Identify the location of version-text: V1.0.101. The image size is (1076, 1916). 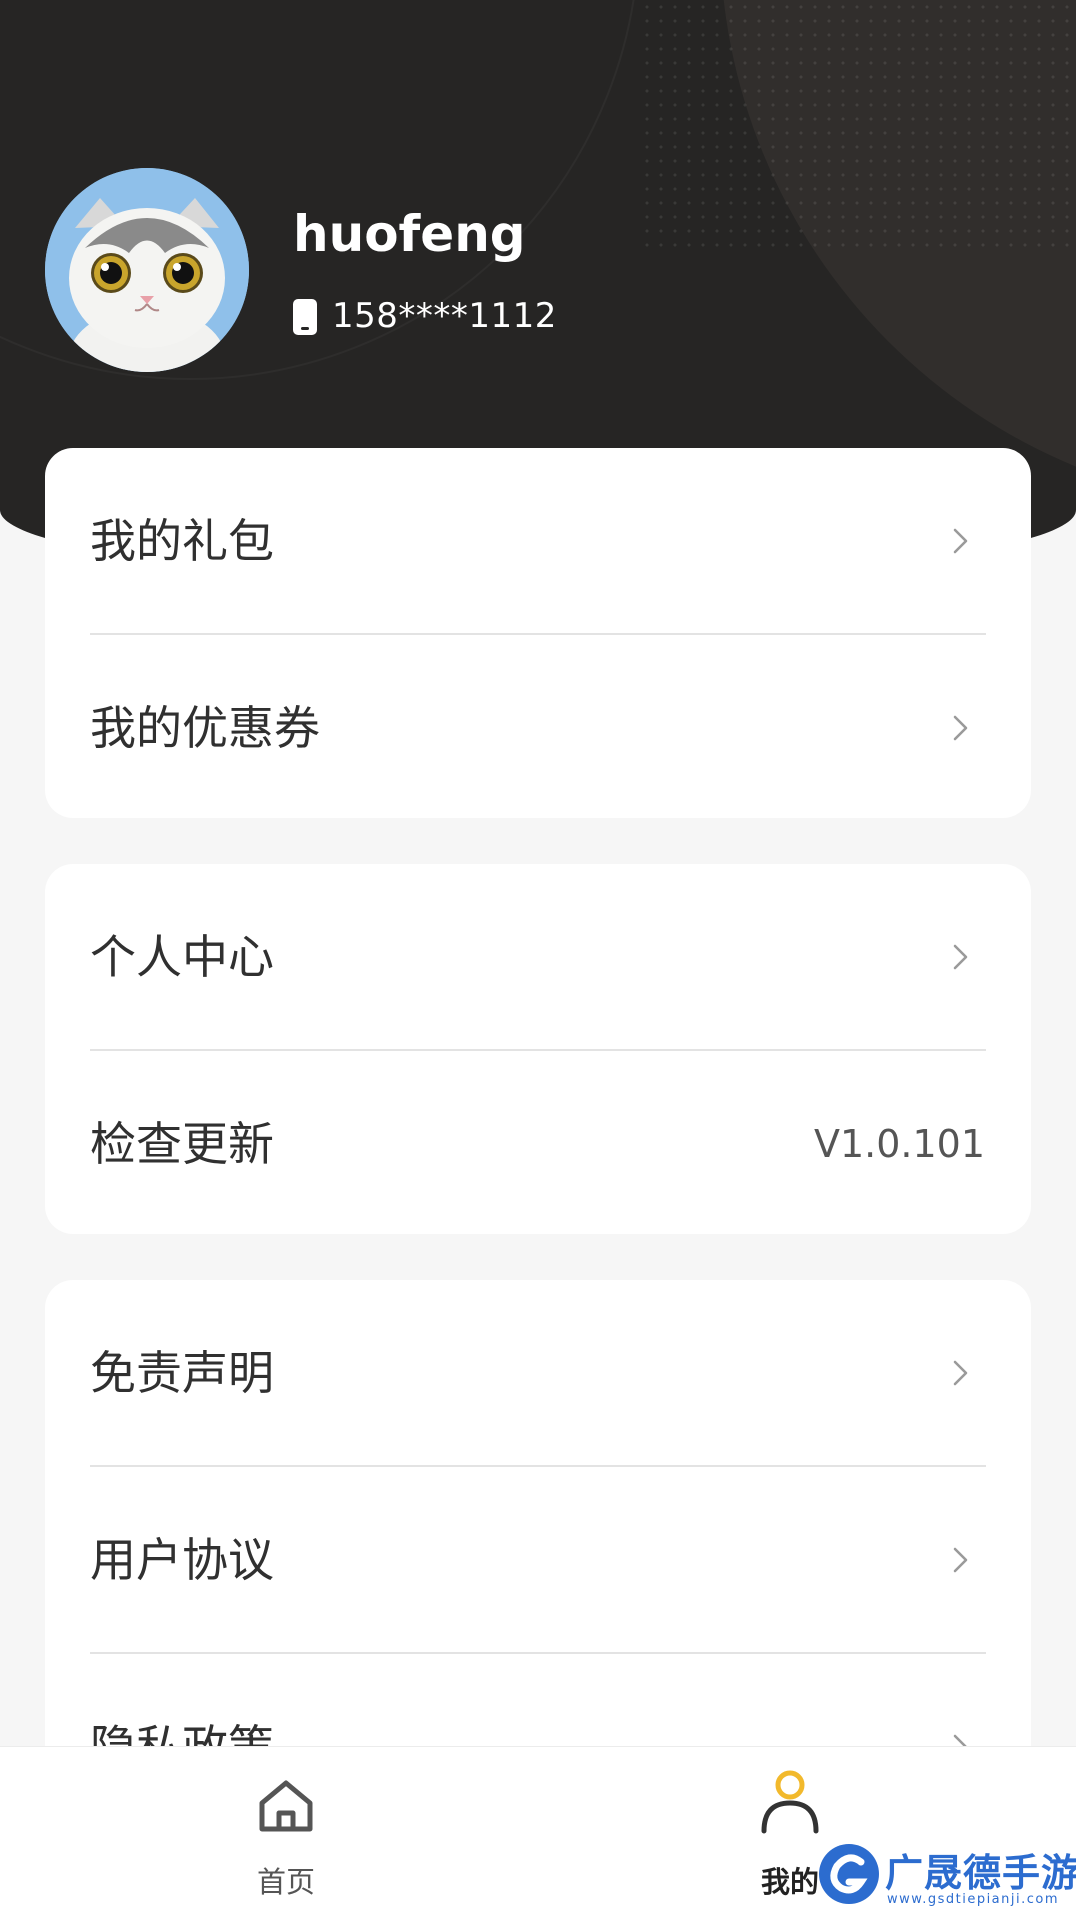
(899, 1144).